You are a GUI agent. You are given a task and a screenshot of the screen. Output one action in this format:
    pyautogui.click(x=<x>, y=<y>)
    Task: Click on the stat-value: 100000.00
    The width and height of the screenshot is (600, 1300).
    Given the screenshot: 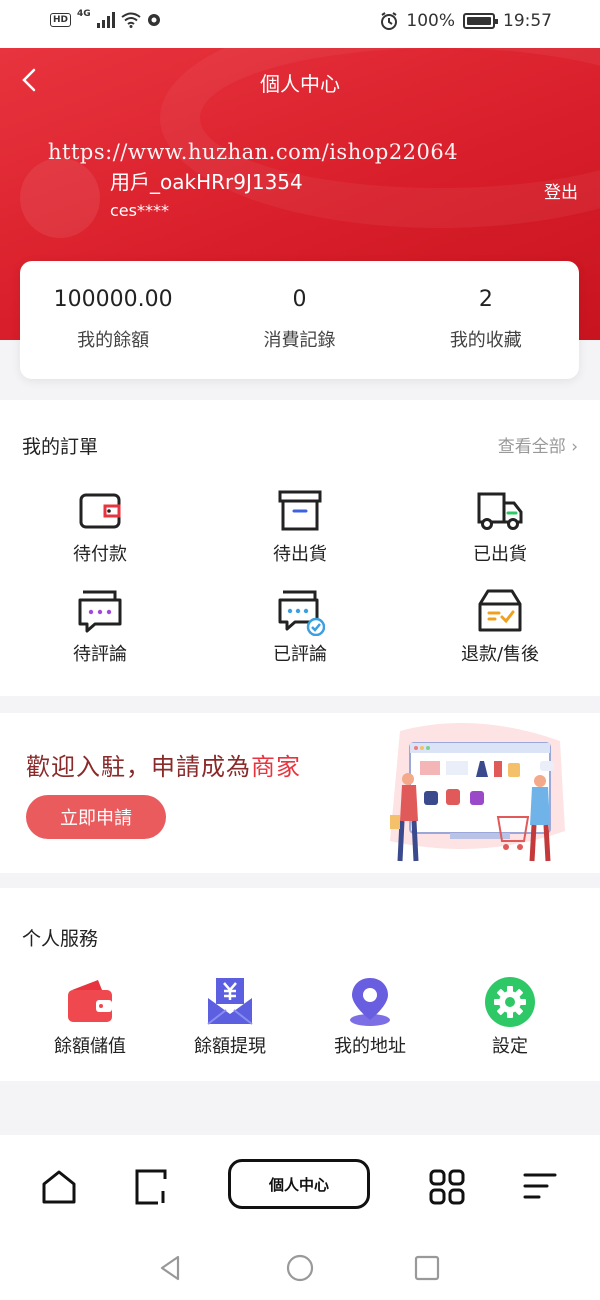 What is the action you would take?
    pyautogui.click(x=113, y=299)
    